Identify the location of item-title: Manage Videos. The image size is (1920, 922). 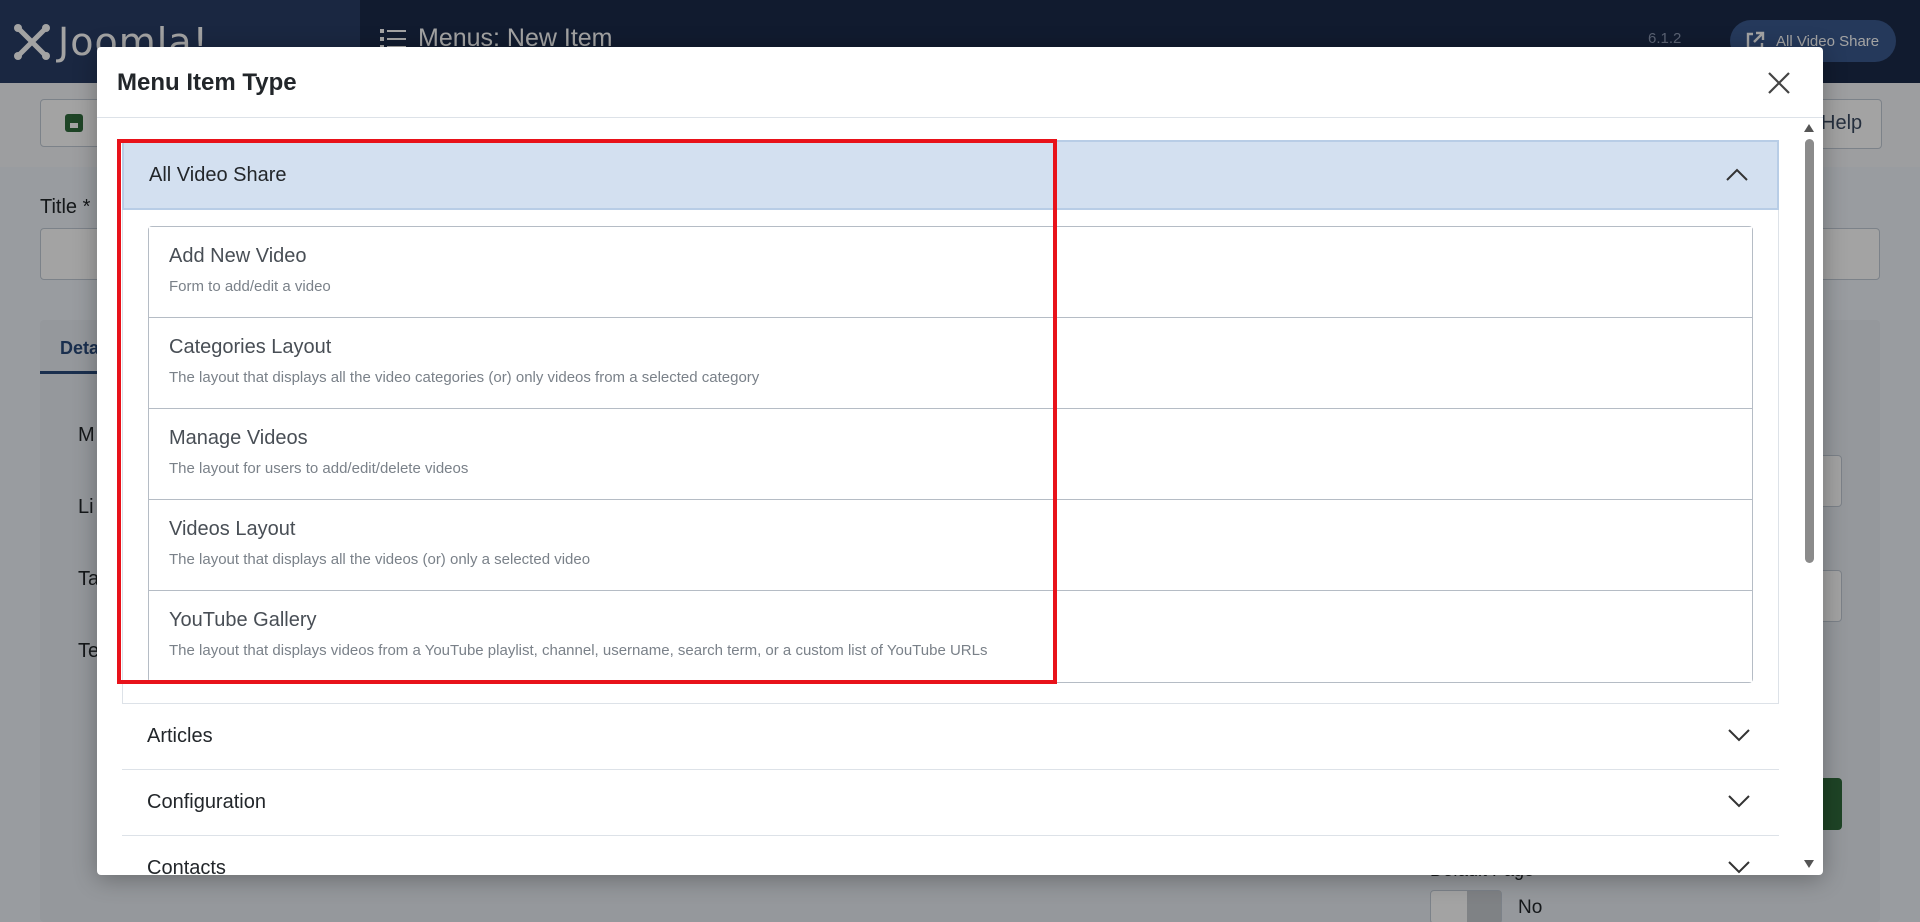
(238, 438).